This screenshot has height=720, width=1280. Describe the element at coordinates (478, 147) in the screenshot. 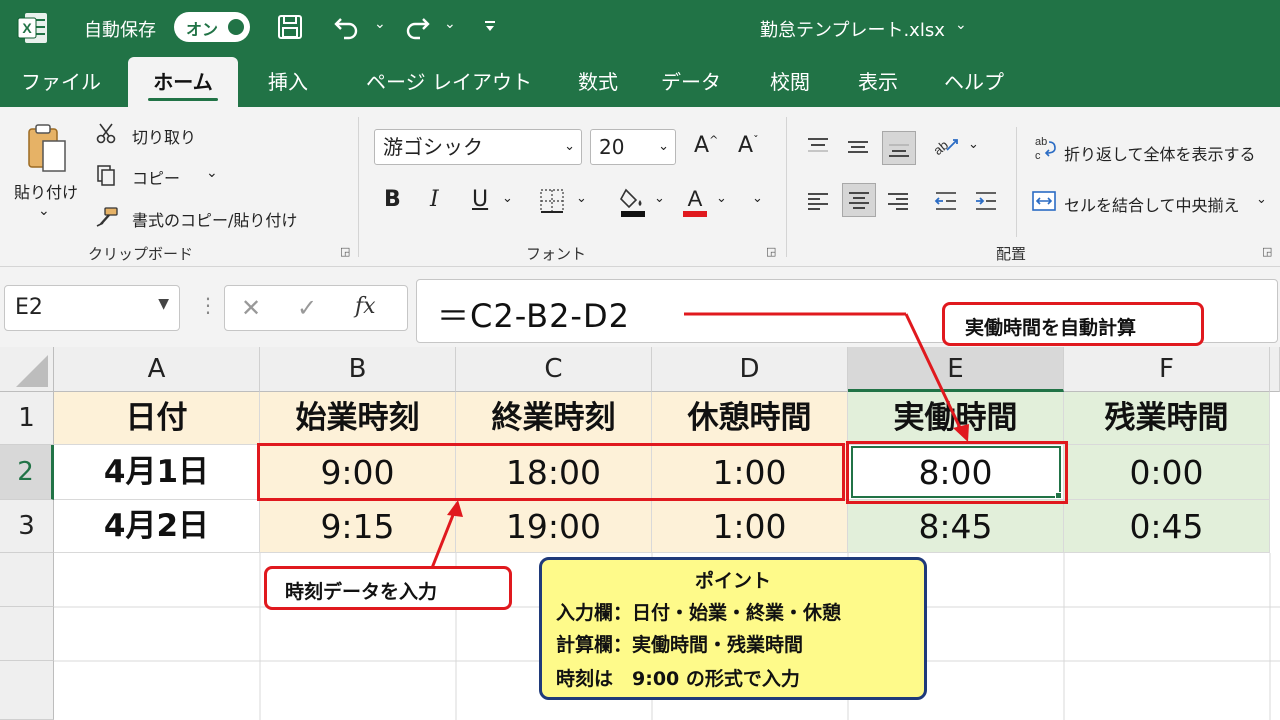

I see `font-name-select: 游ゴシック ⌄` at that location.